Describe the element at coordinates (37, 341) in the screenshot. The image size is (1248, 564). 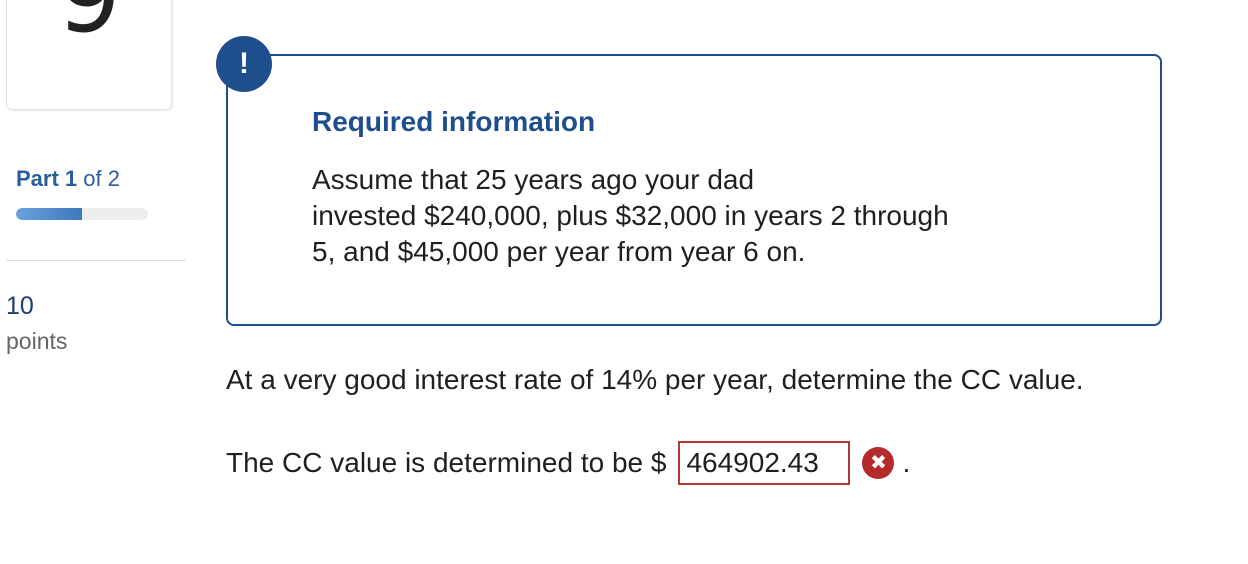
I see `points-label: points` at that location.